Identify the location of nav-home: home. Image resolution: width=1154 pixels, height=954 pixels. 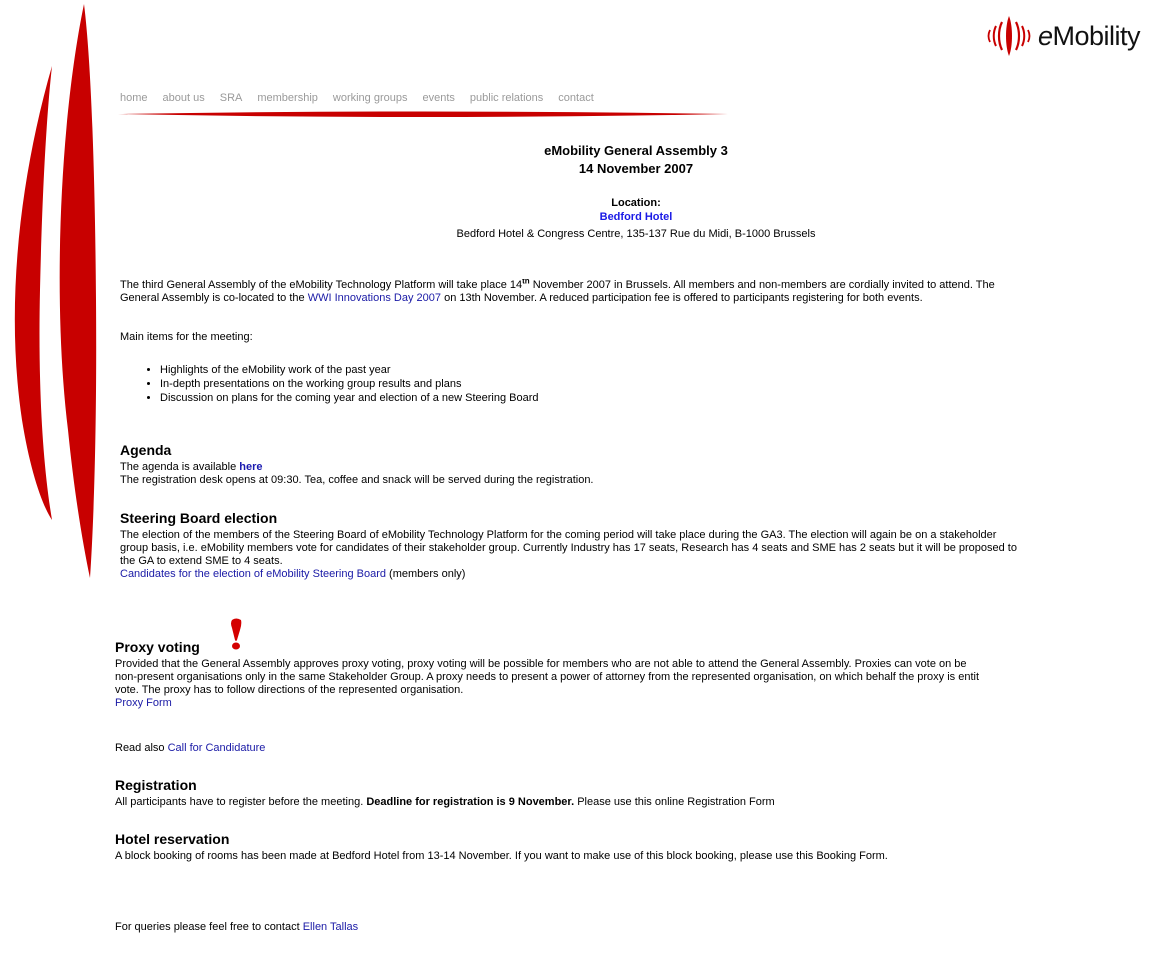
(134, 98).